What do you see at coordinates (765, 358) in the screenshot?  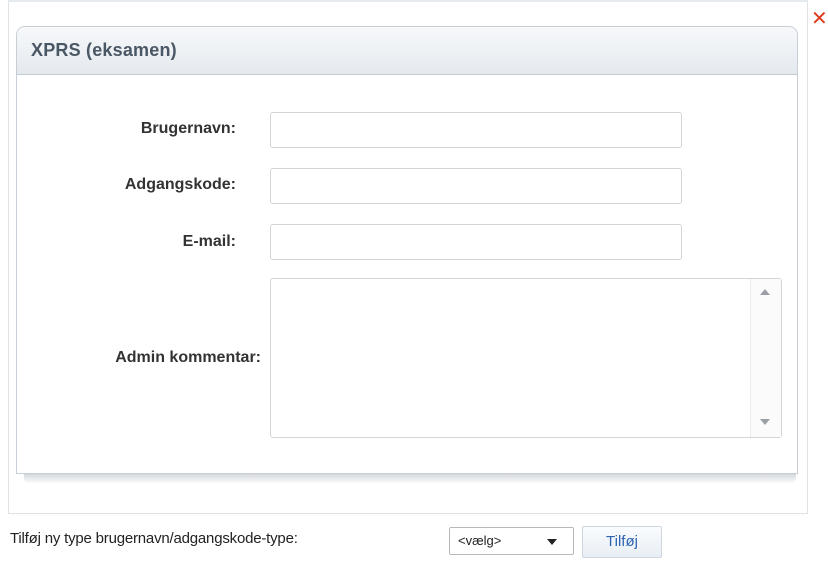 I see `comment-scrollbar` at bounding box center [765, 358].